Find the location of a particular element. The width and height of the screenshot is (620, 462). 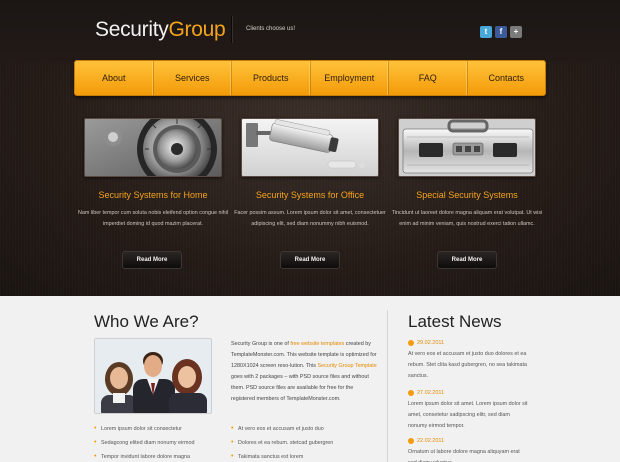

feature-title: Security Systems for Office is located at coordinates (310, 195).